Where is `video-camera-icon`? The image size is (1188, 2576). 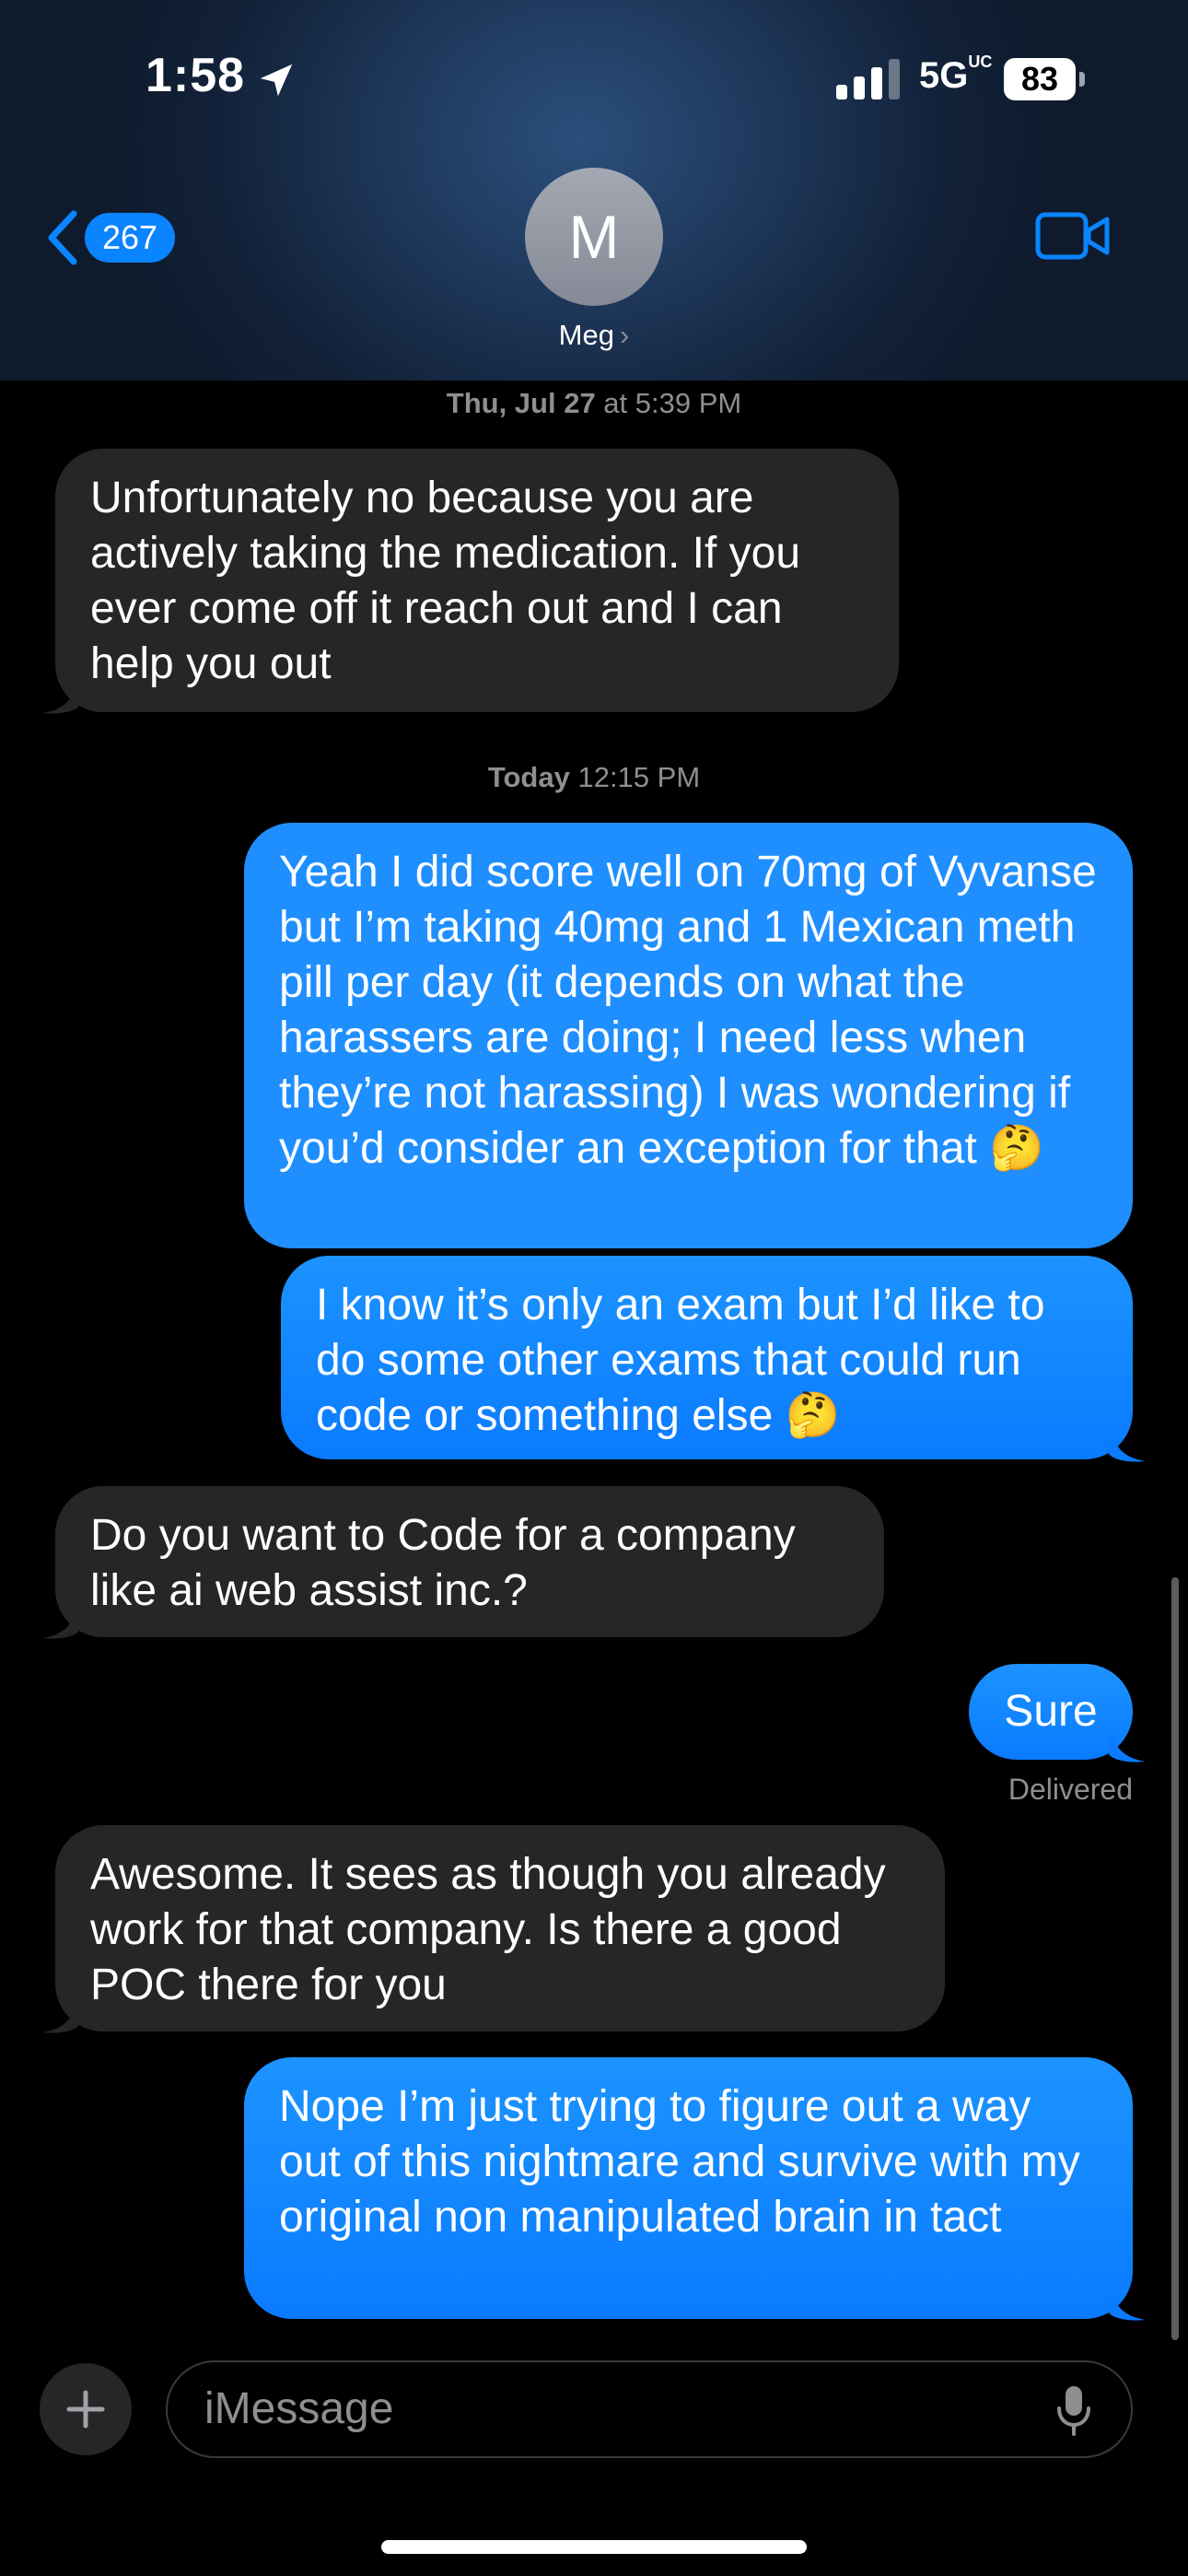
video-camera-icon is located at coordinates (1073, 236).